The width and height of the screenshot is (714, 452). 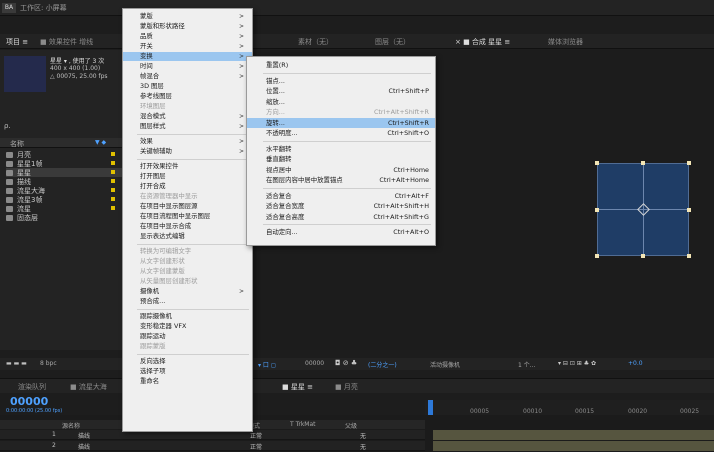 I want to click on context-menu-item: 在项目中显示合成, so click(x=187, y=226).